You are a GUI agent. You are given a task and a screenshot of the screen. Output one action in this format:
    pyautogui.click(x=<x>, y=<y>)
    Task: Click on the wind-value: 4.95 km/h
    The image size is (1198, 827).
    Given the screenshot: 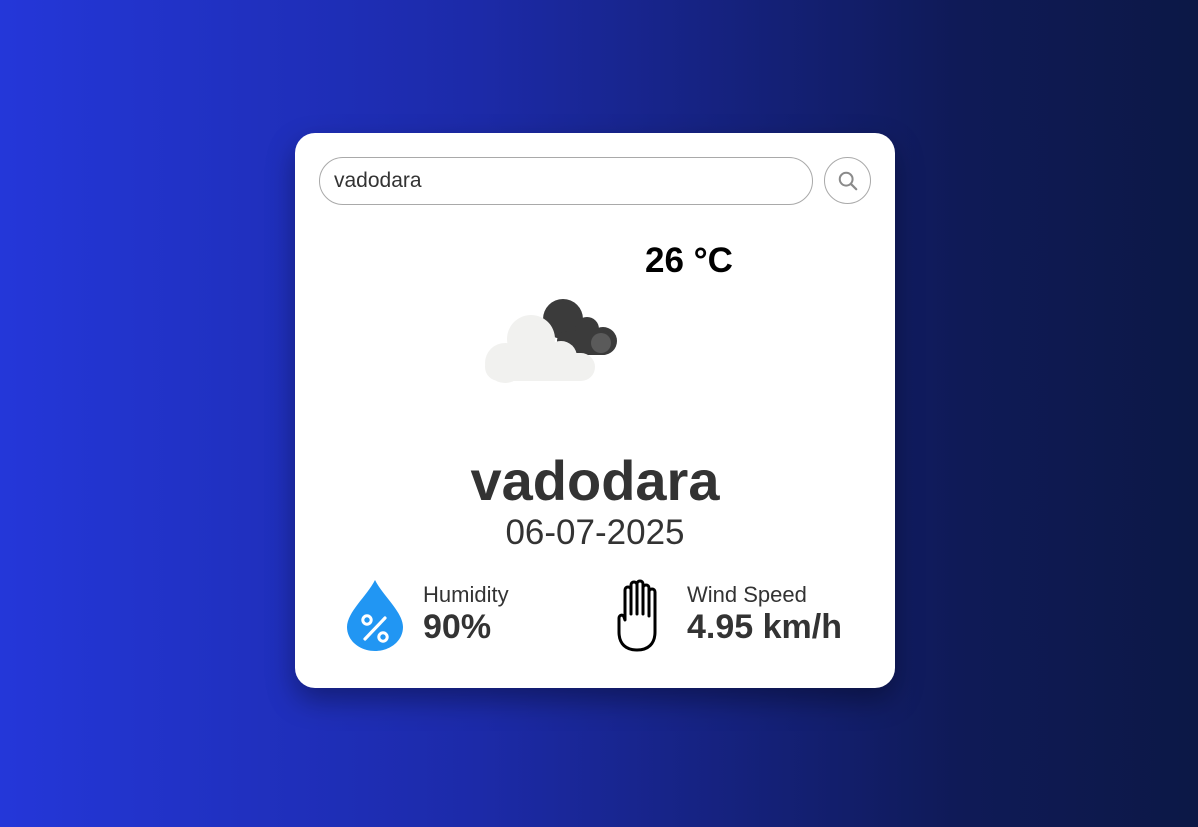 What is the action you would take?
    pyautogui.click(x=764, y=627)
    